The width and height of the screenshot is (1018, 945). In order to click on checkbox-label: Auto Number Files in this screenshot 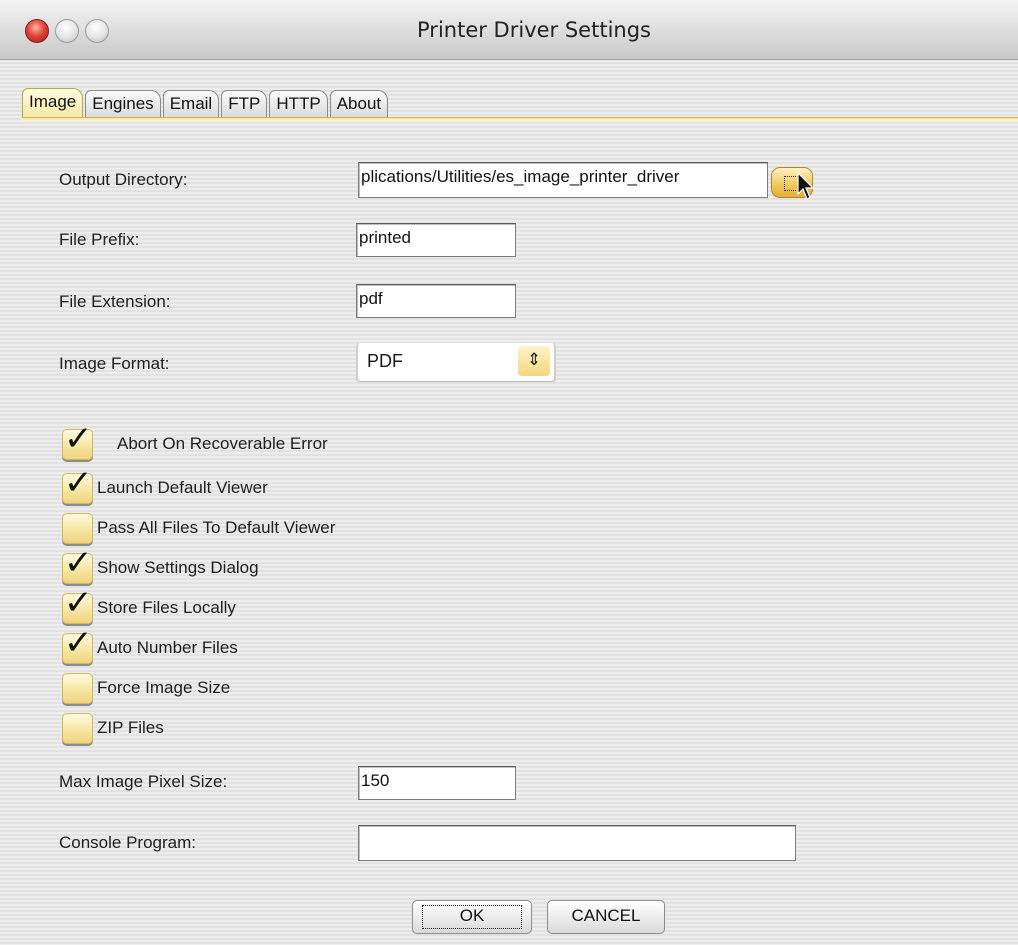, I will do `click(167, 647)`.